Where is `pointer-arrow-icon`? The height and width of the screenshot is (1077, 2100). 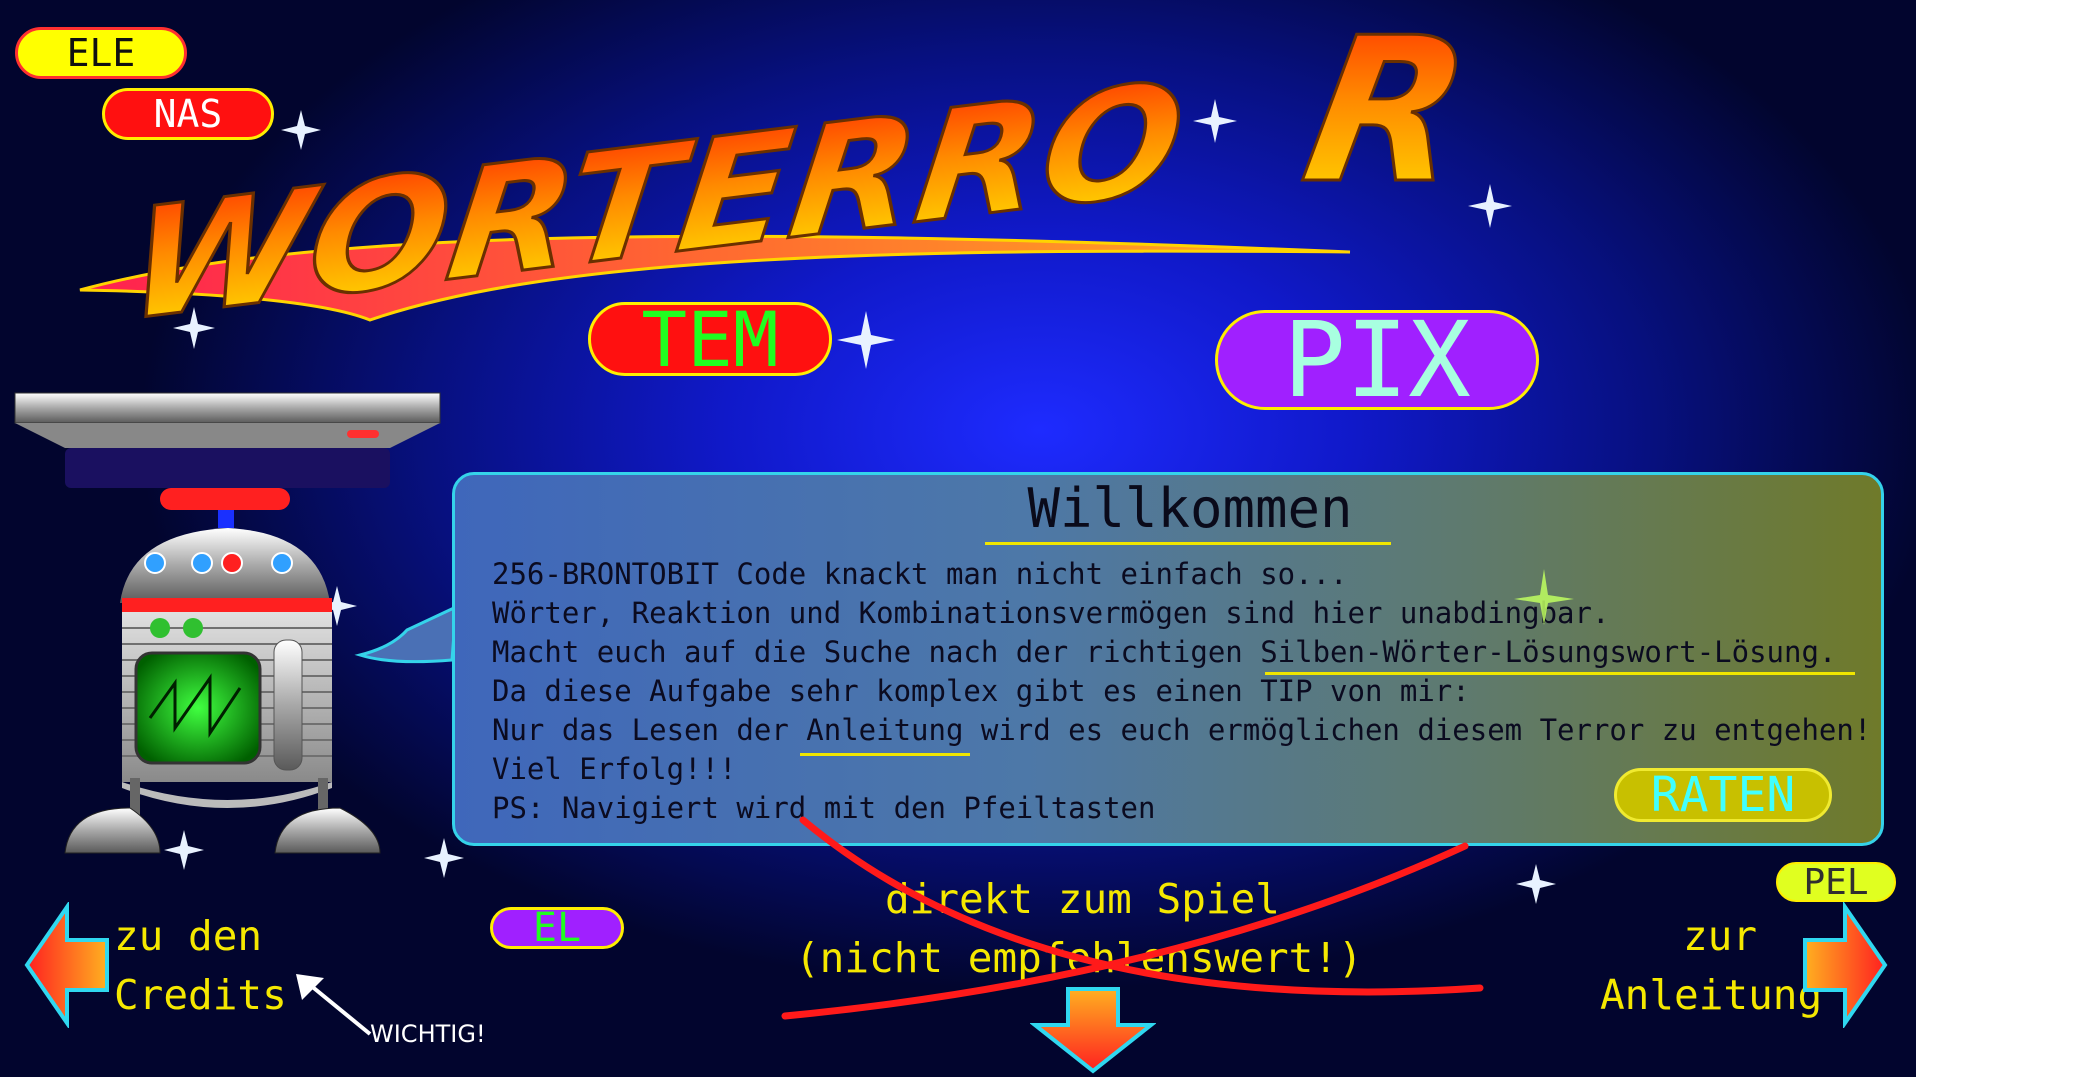 pointer-arrow-icon is located at coordinates (334, 1005).